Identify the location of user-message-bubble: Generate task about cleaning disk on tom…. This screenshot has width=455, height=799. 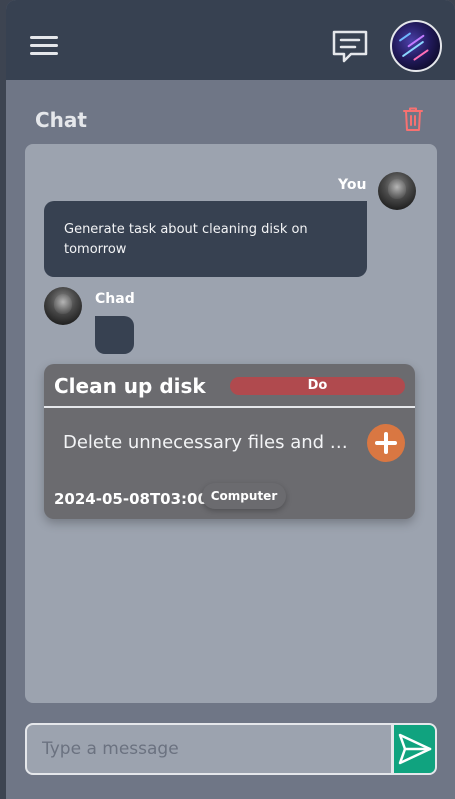
(205, 239).